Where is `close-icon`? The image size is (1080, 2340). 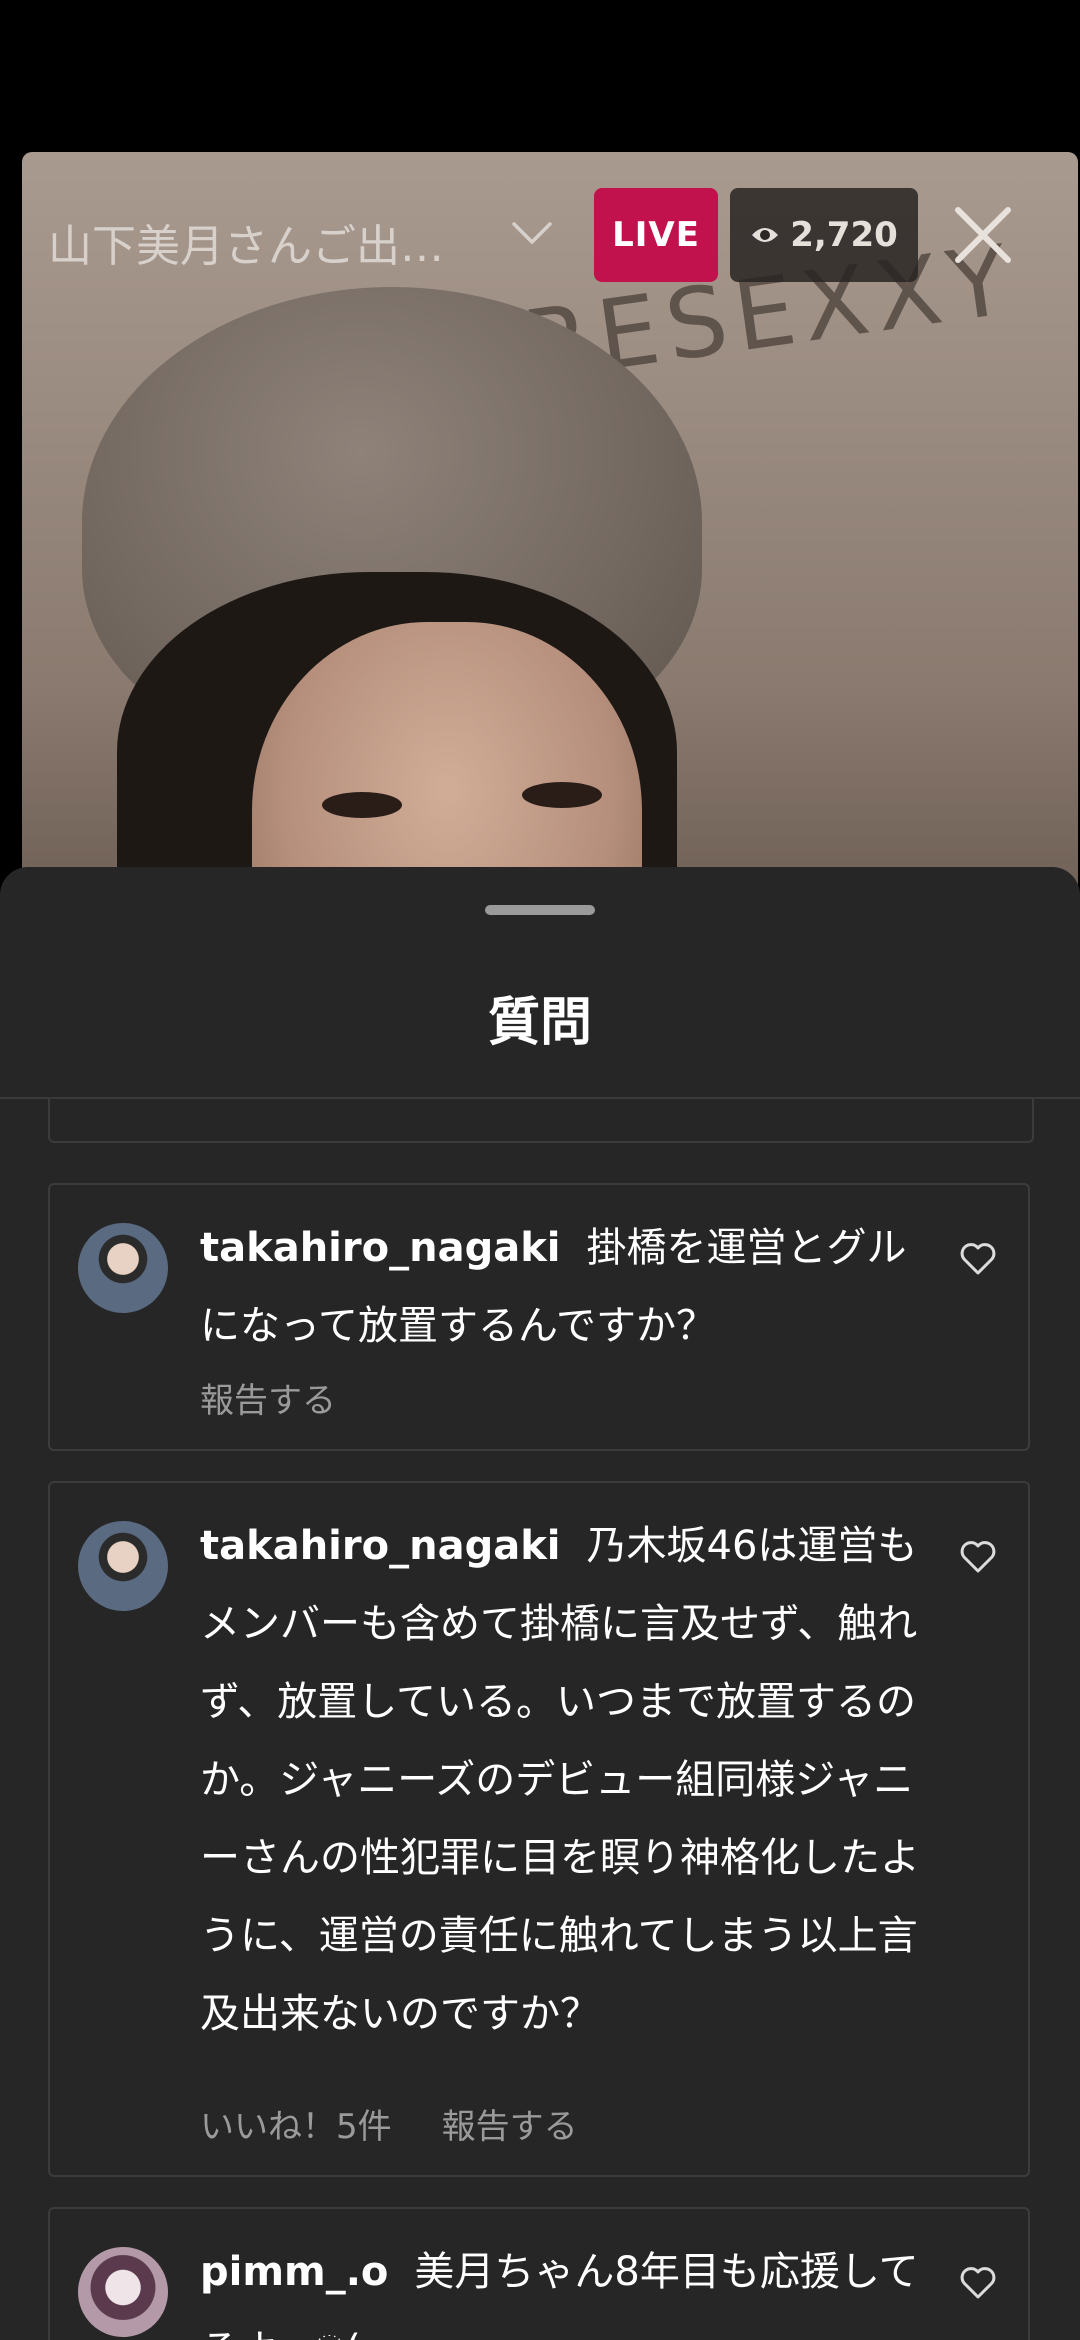
close-icon is located at coordinates (983, 235).